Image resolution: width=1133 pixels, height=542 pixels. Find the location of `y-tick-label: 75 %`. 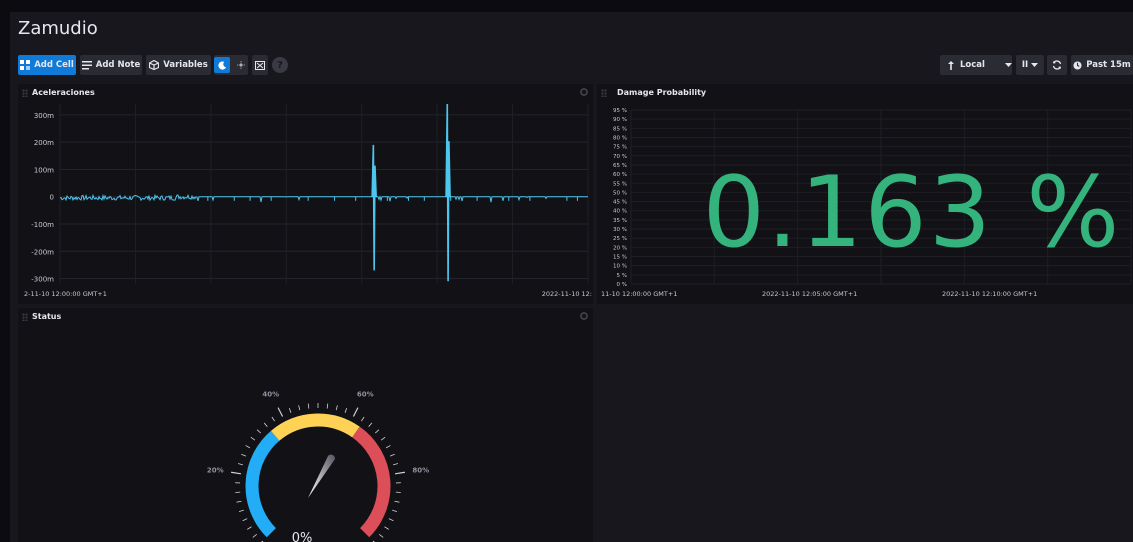

y-tick-label: 75 % is located at coordinates (620, 148).